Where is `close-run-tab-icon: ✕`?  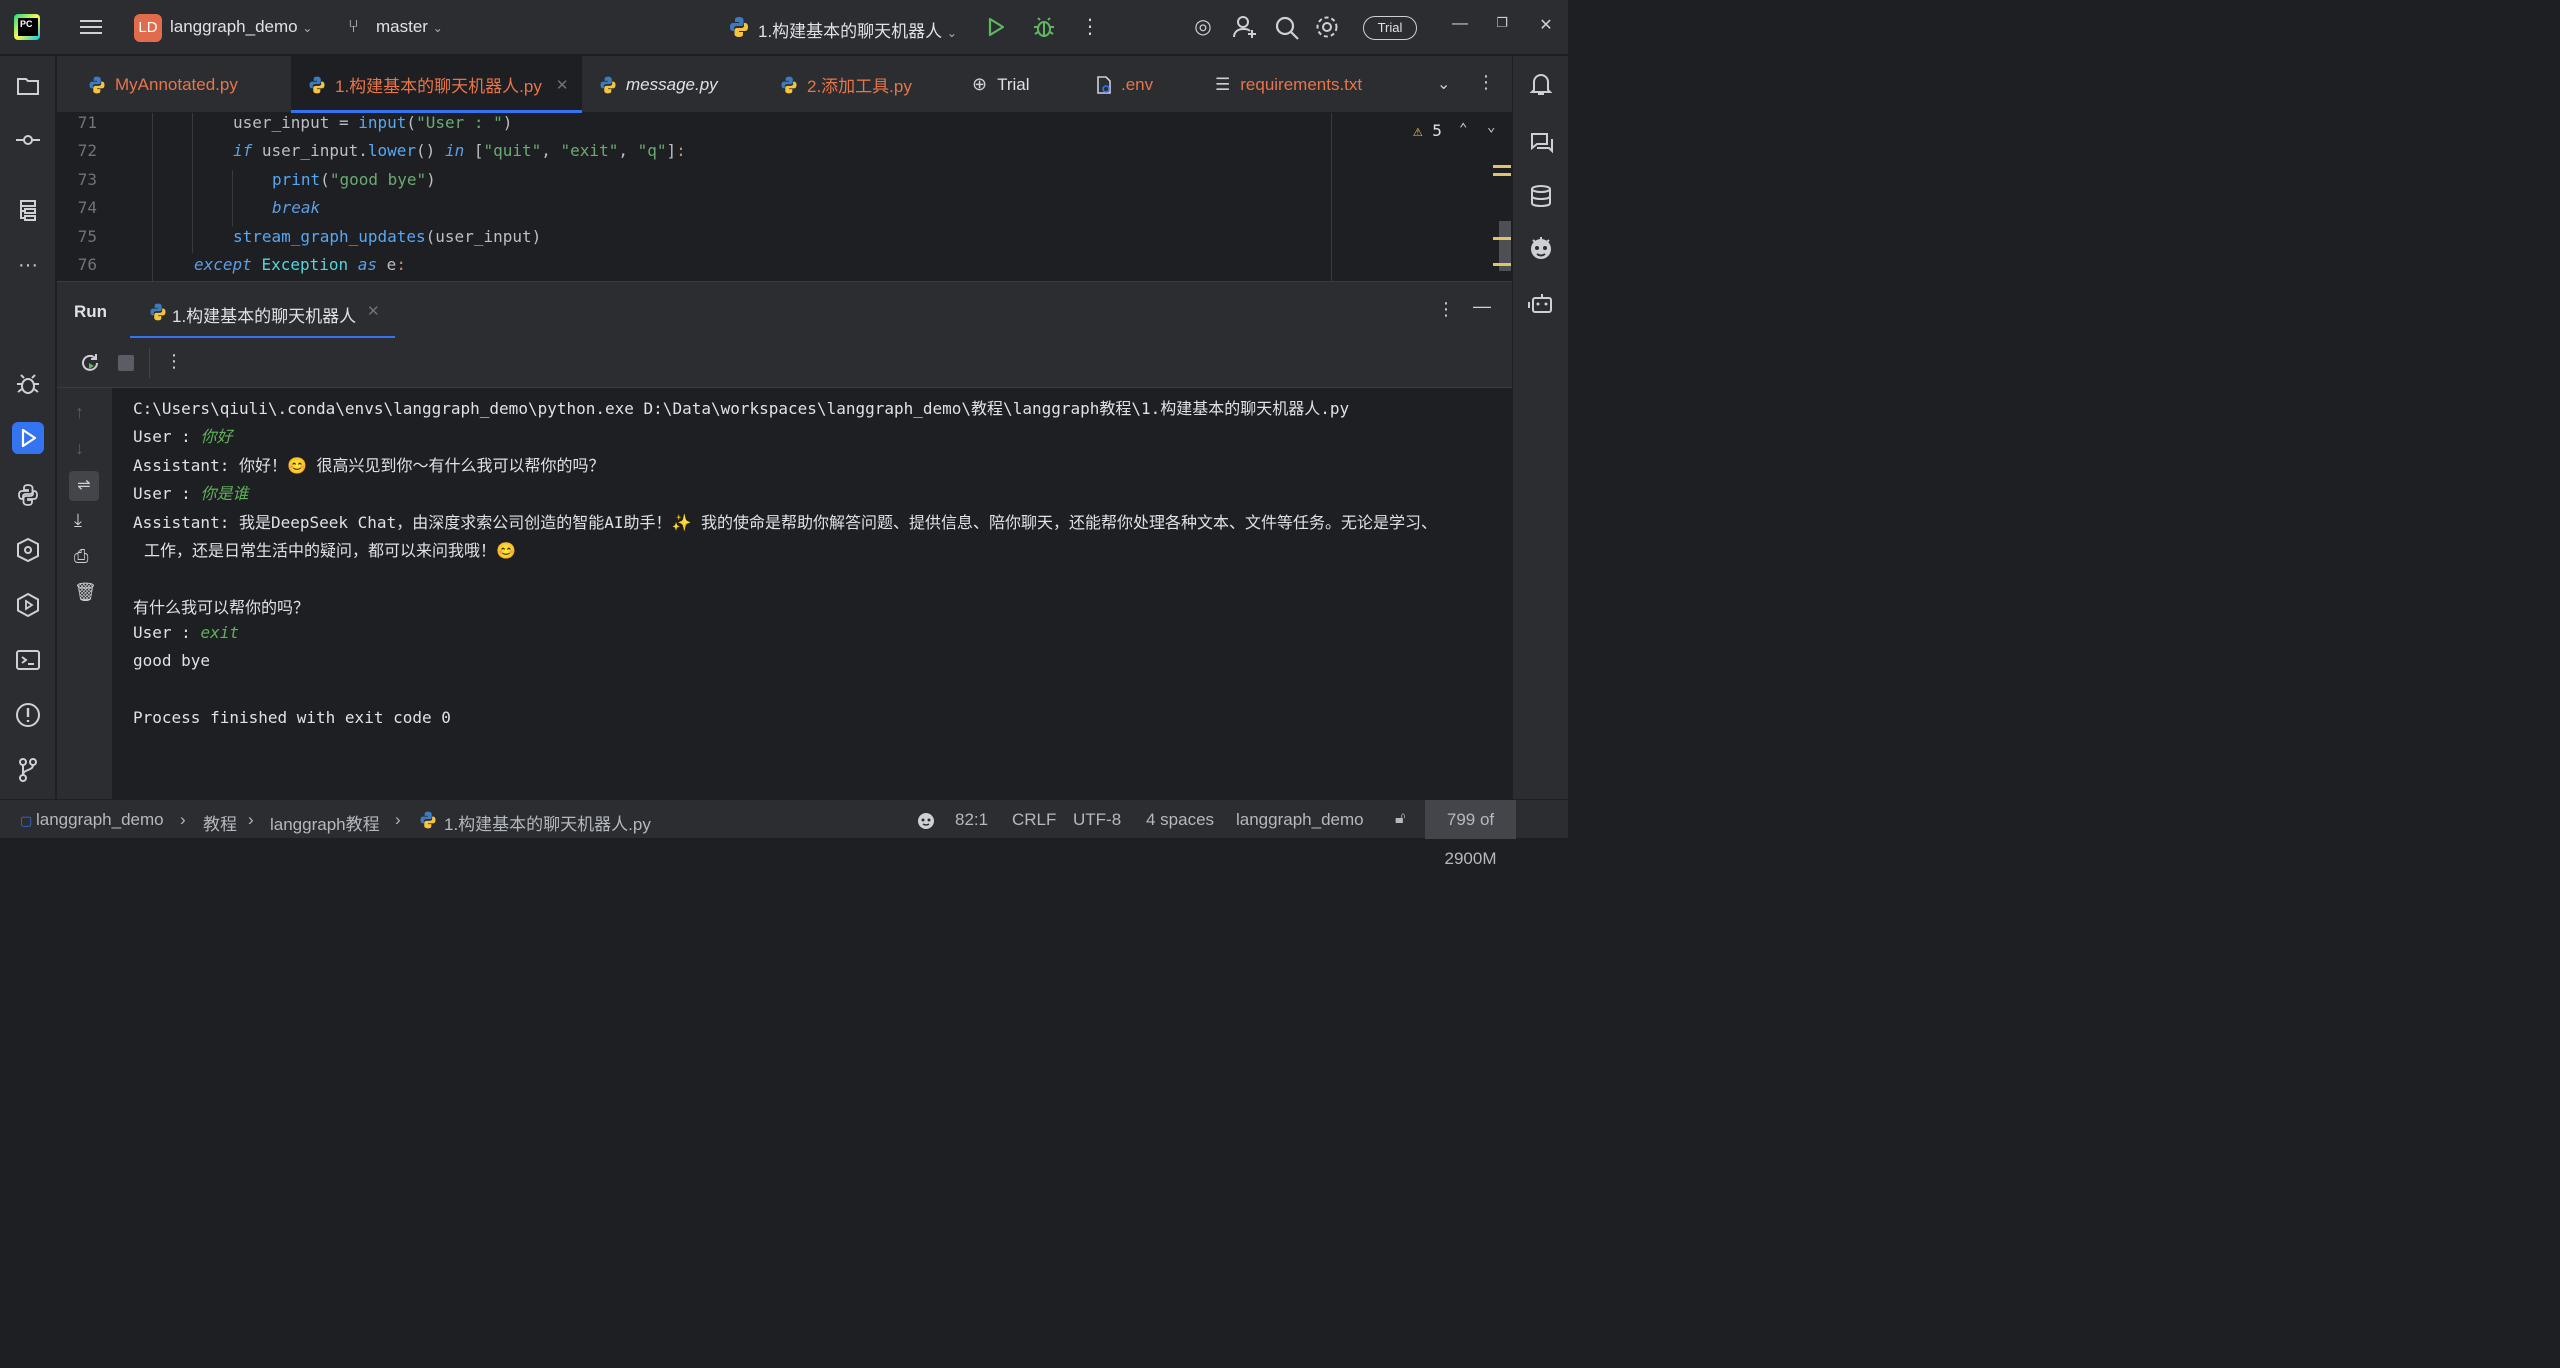
close-run-tab-icon: ✕ is located at coordinates (373, 311).